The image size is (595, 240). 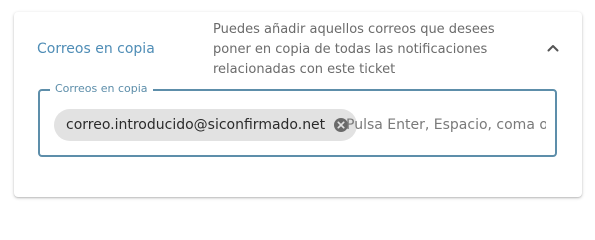 I want to click on email-chip: correo.introducido@siconfirmado.net, so click(x=206, y=125).